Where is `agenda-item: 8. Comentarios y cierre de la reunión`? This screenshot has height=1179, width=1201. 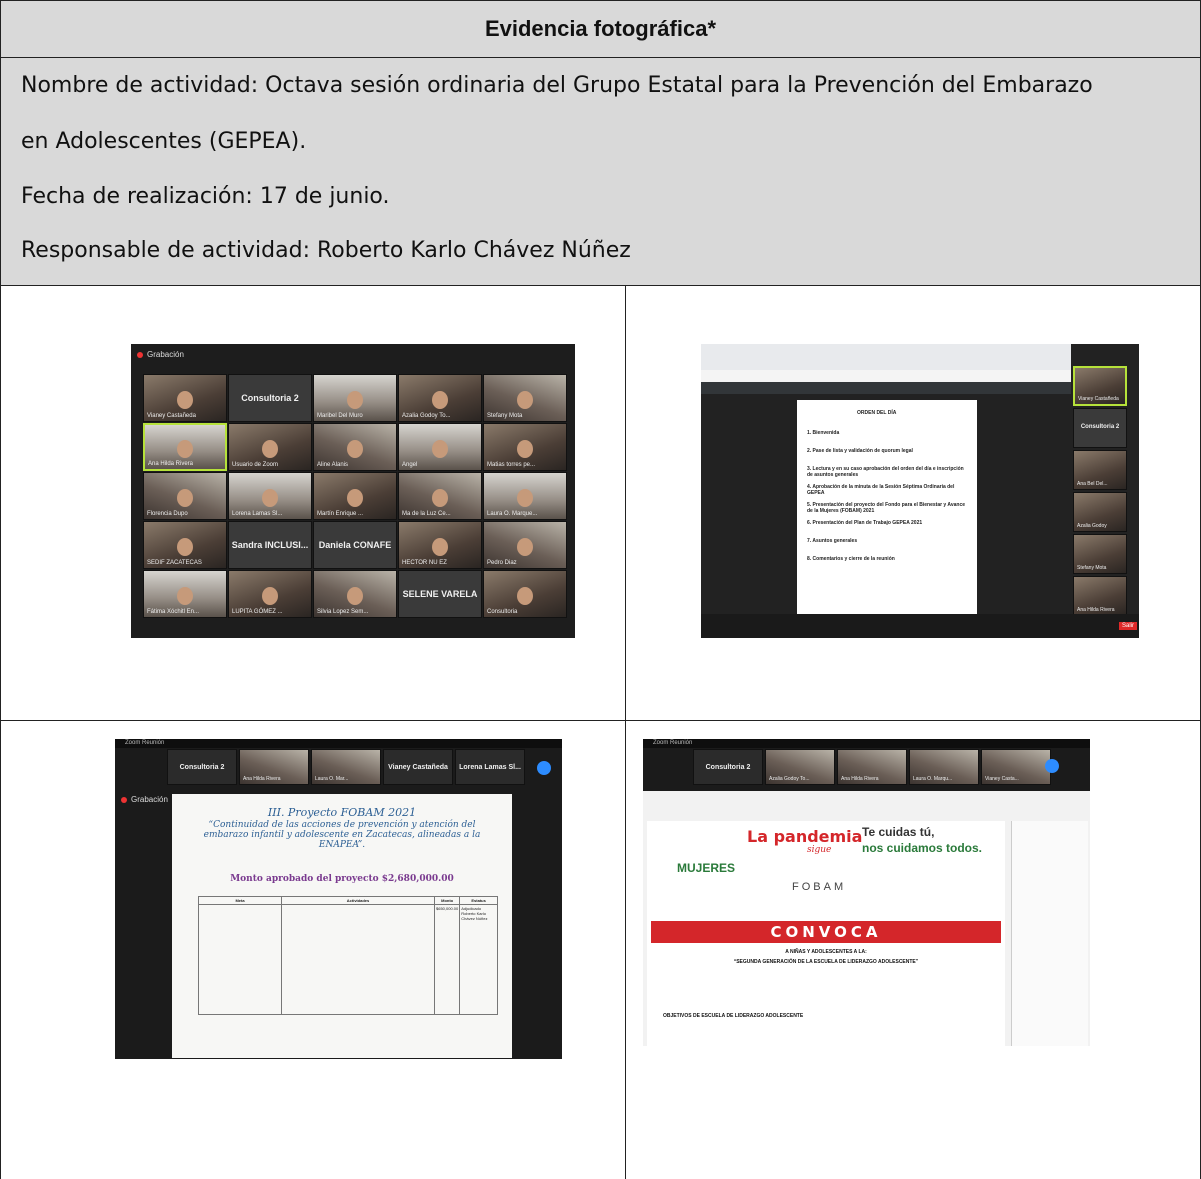 agenda-item: 8. Comentarios y cierre de la reunión is located at coordinates (851, 559).